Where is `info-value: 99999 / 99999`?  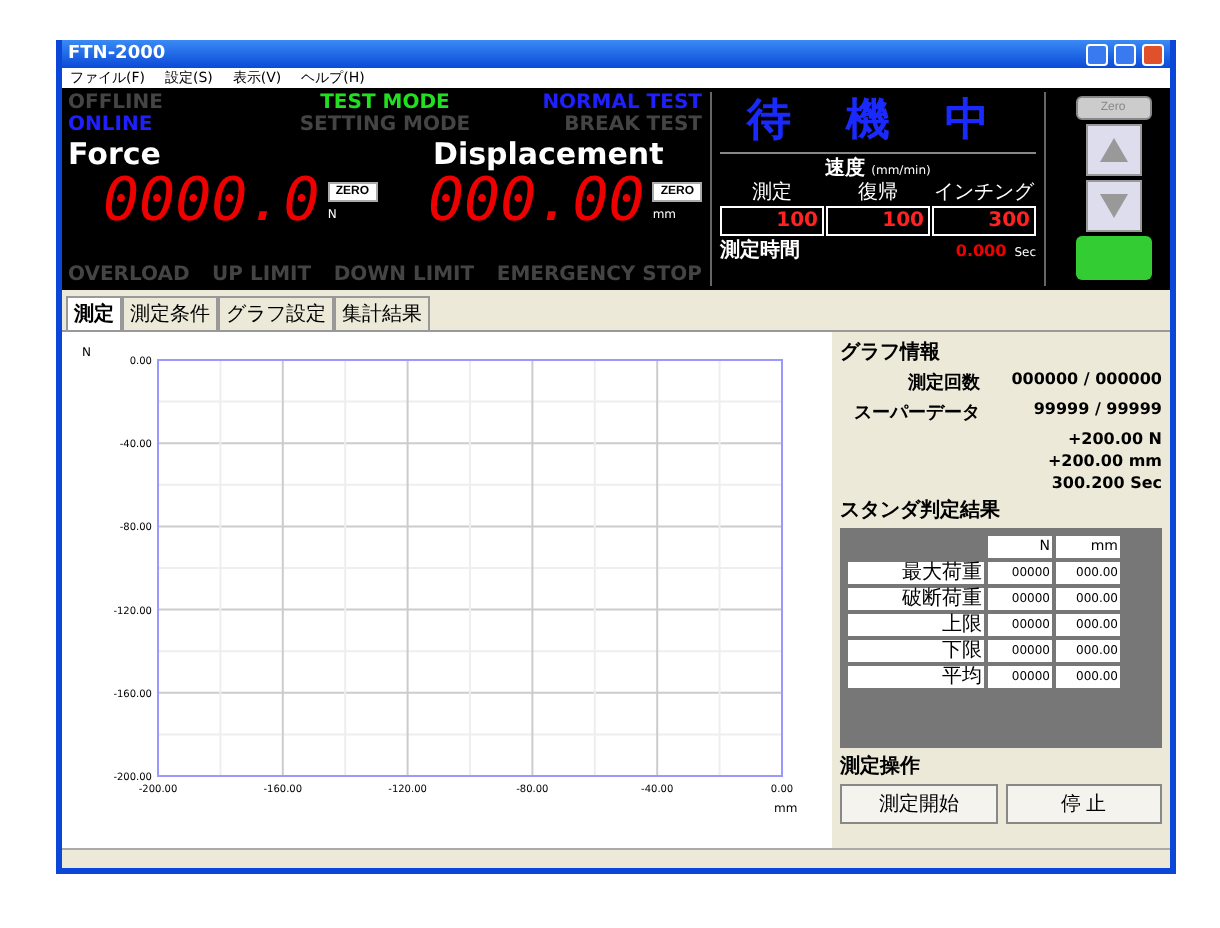
info-value: 99999 / 99999 is located at coordinates (1096, 411).